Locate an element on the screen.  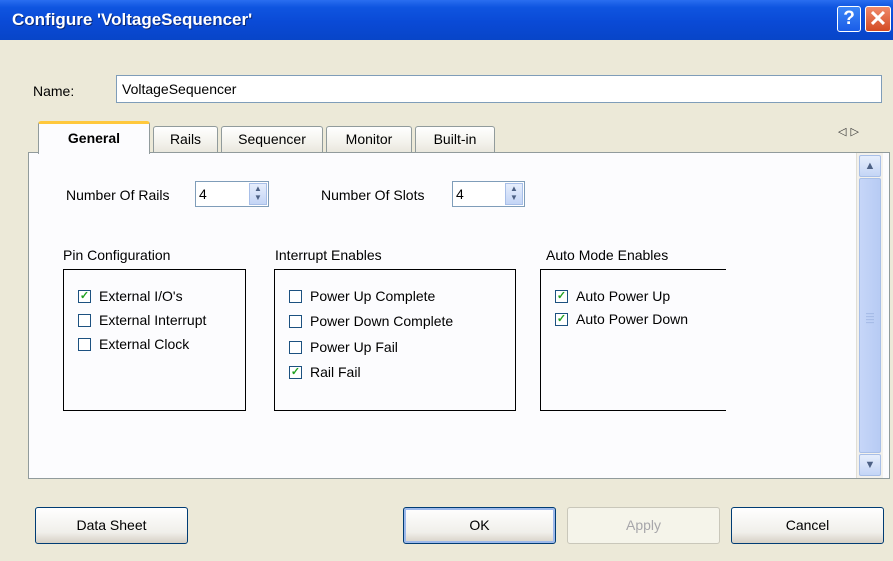
checkbox-label: Power Down Complete is located at coordinates (382, 321).